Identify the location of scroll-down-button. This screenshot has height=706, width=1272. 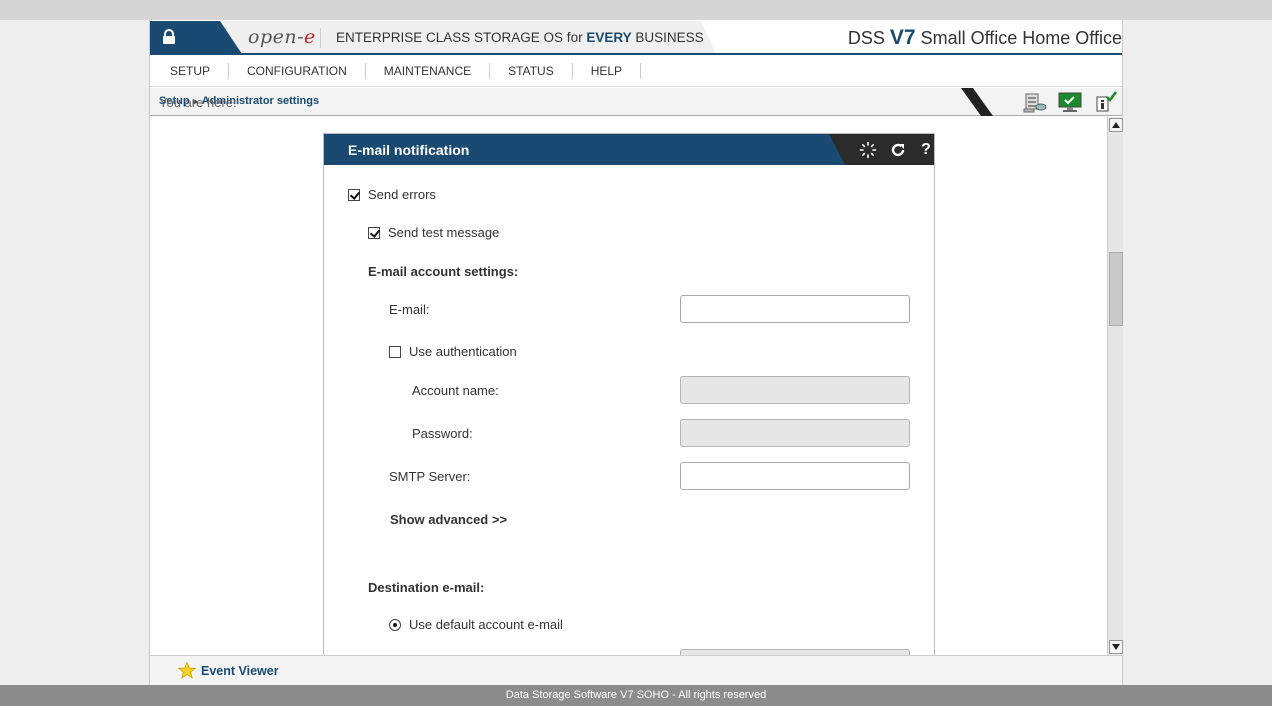
(1116, 647).